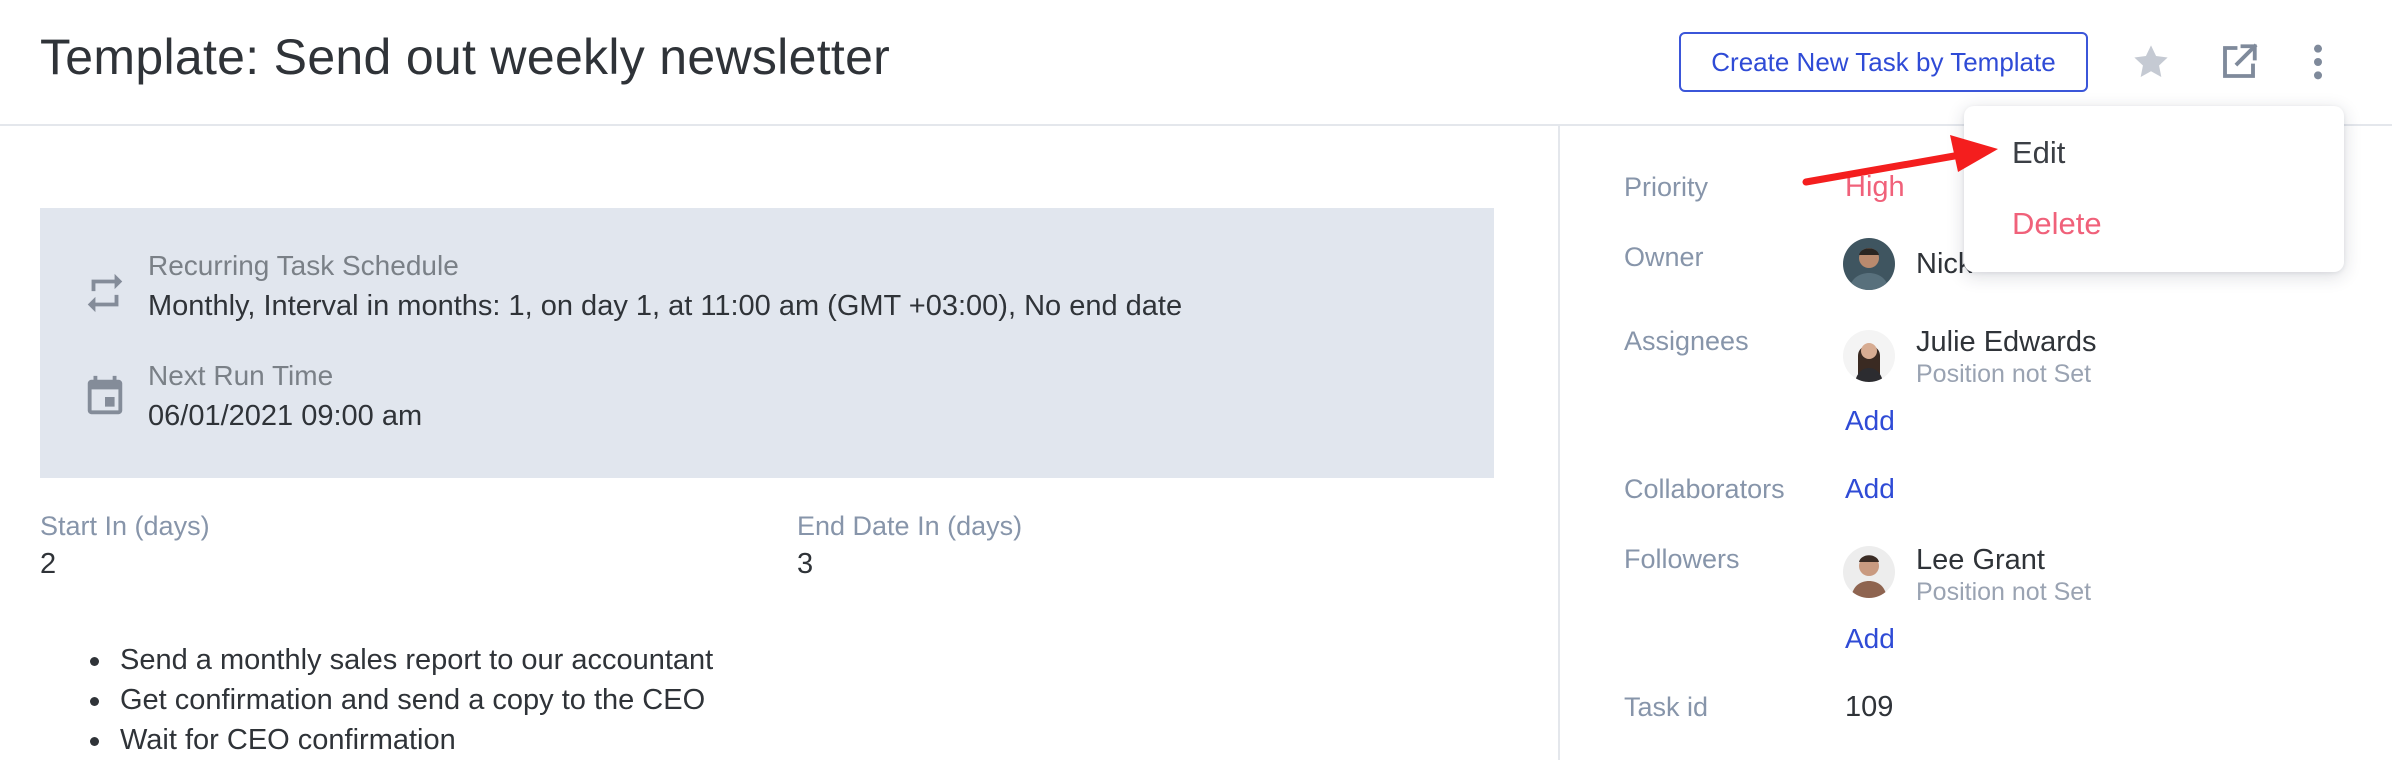  I want to click on follower-avatar, so click(1869, 572).